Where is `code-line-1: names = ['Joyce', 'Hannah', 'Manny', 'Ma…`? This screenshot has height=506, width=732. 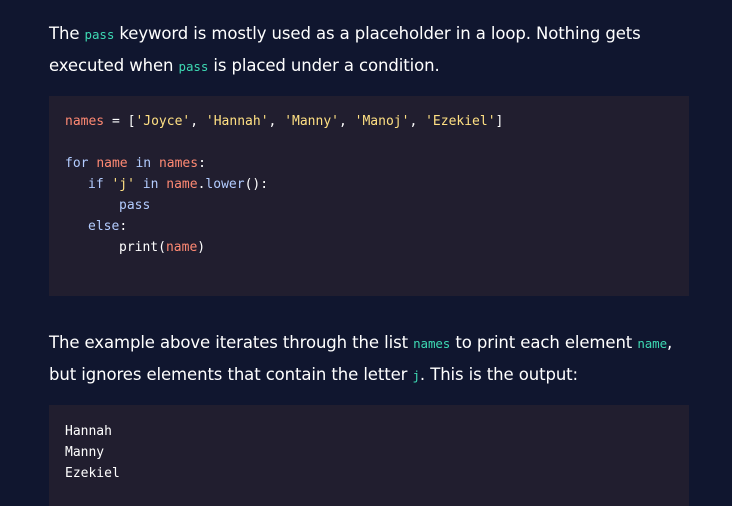 code-line-1: names = ['Joyce', 'Hannah', 'Manny', 'Ma… is located at coordinates (284, 121).